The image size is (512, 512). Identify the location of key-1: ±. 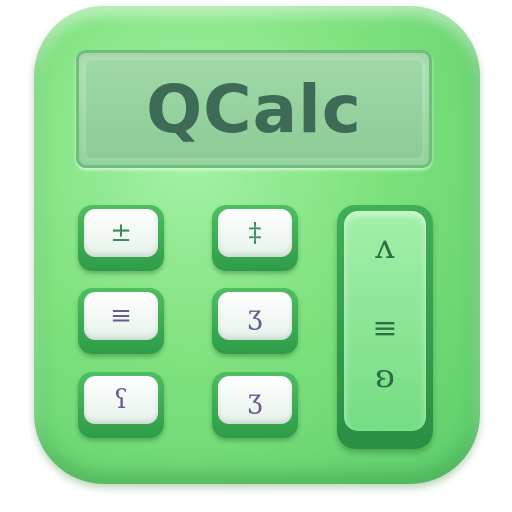
(121, 238).